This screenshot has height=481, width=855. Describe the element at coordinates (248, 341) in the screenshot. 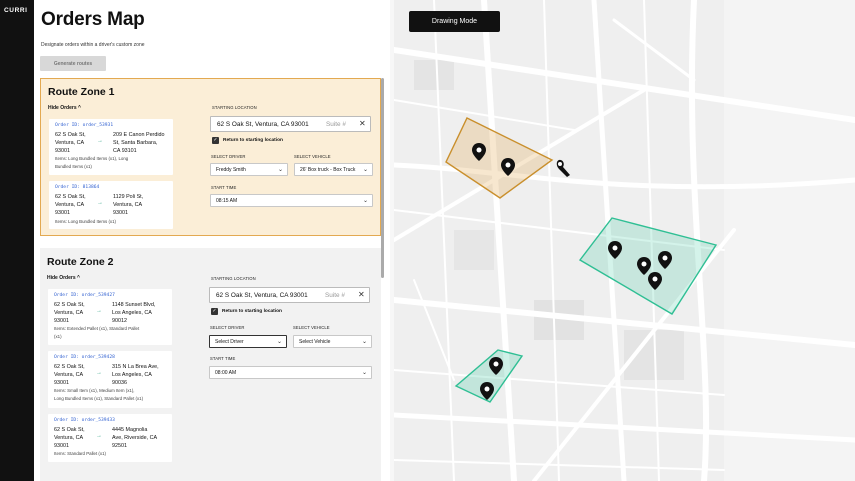

I see `driver-select: Select Driver ⌄` at that location.